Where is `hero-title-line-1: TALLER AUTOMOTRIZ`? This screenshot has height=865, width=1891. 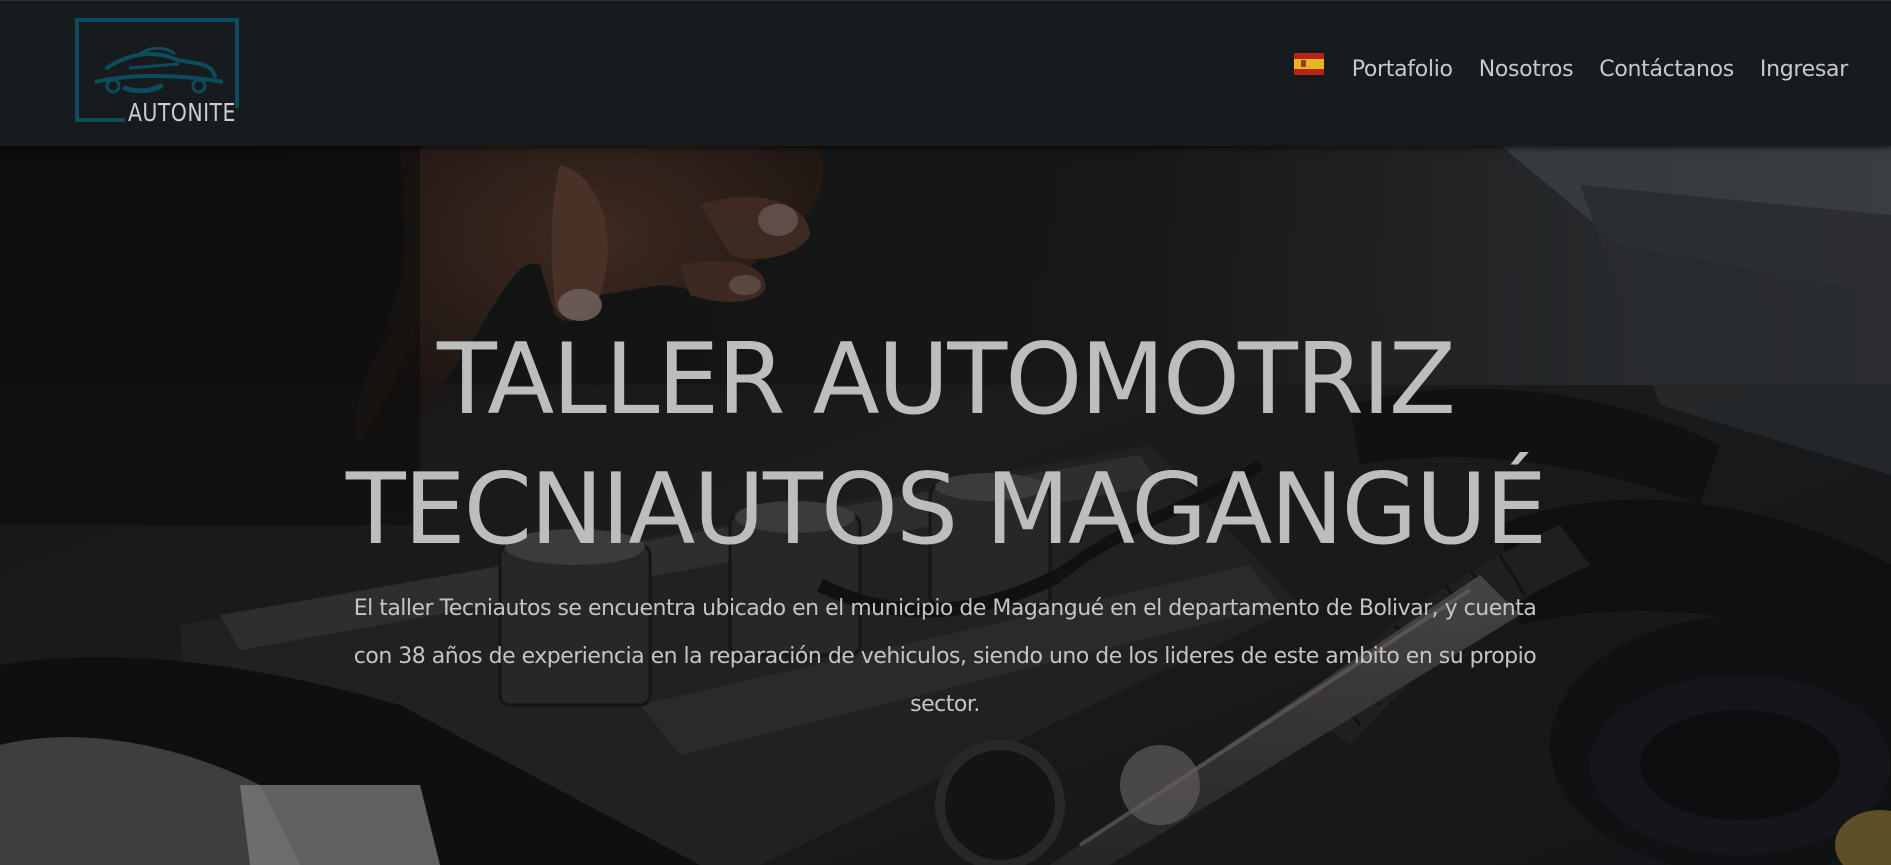 hero-title-line-1: TALLER AUTOMOTRIZ is located at coordinates (946, 380).